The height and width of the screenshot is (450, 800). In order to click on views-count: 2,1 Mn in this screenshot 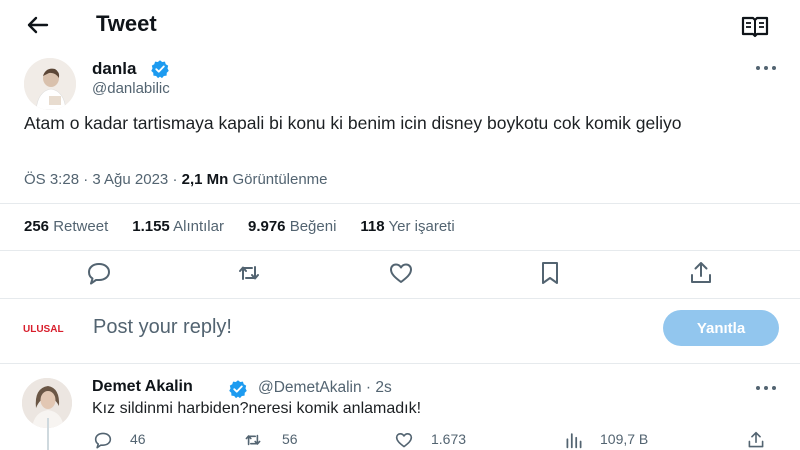, I will do `click(205, 179)`.